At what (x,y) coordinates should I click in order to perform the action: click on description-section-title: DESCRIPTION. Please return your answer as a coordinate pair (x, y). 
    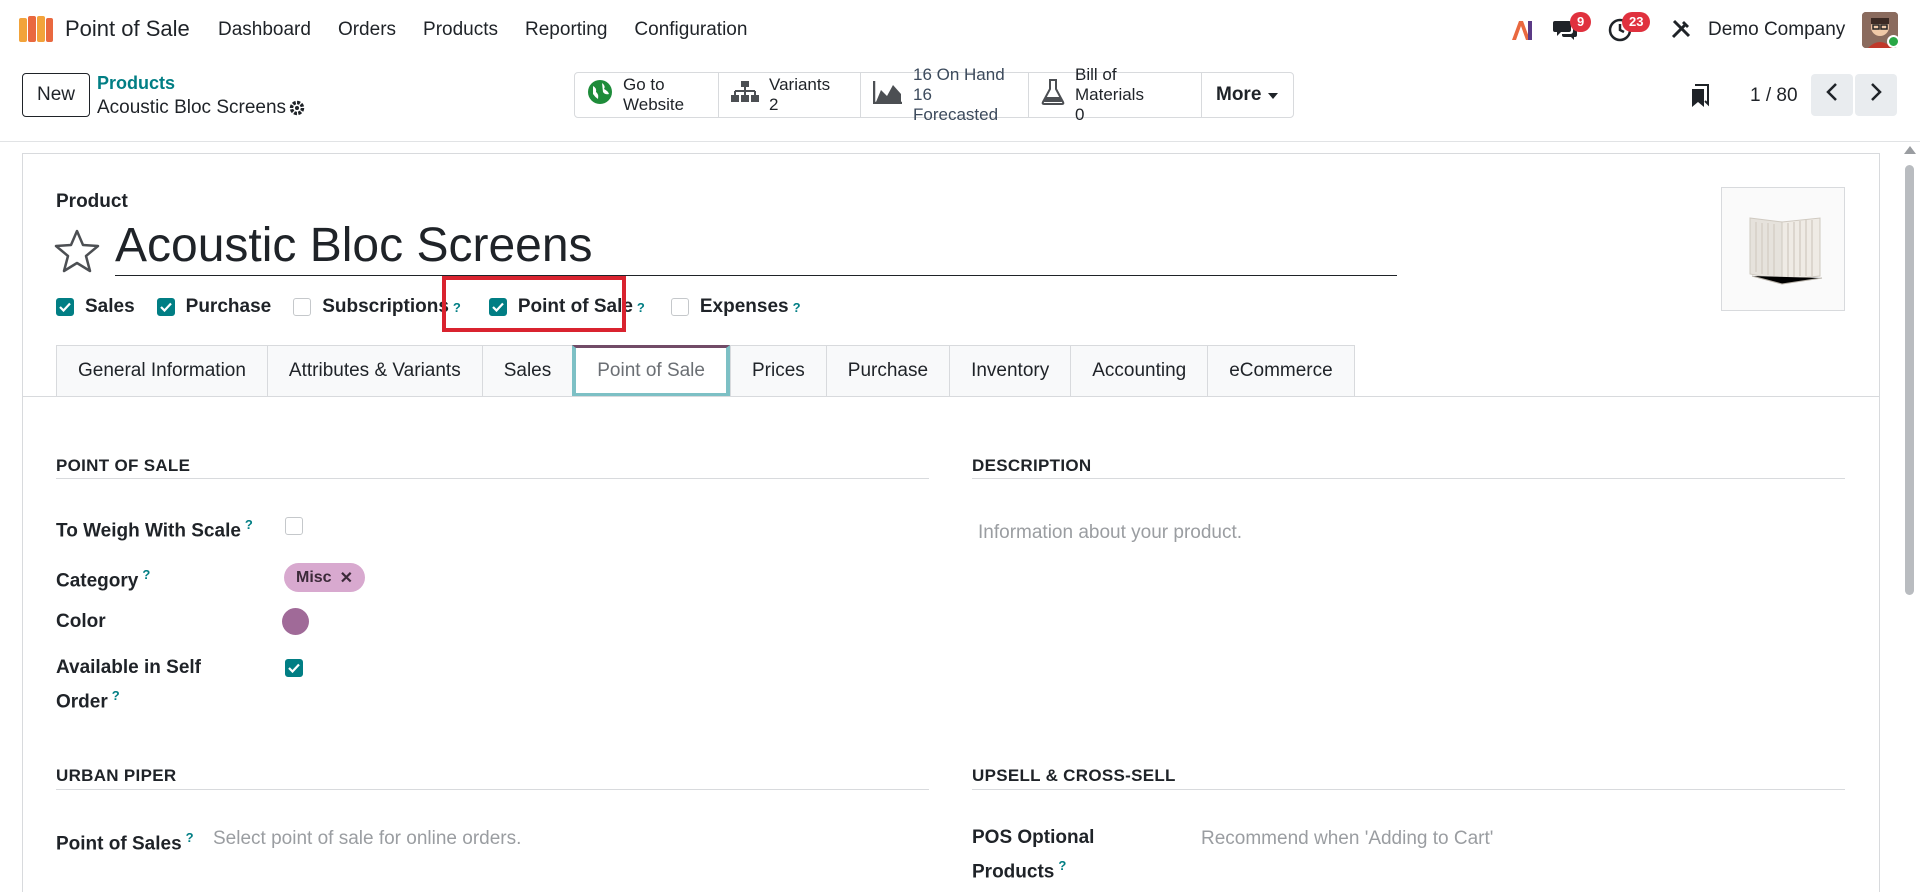
    Looking at the image, I should click on (1032, 465).